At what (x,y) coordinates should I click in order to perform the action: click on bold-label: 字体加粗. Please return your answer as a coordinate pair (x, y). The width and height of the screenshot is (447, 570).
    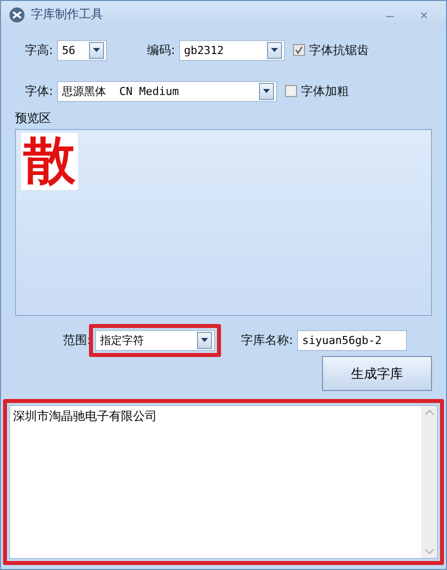
    Looking at the image, I should click on (325, 91).